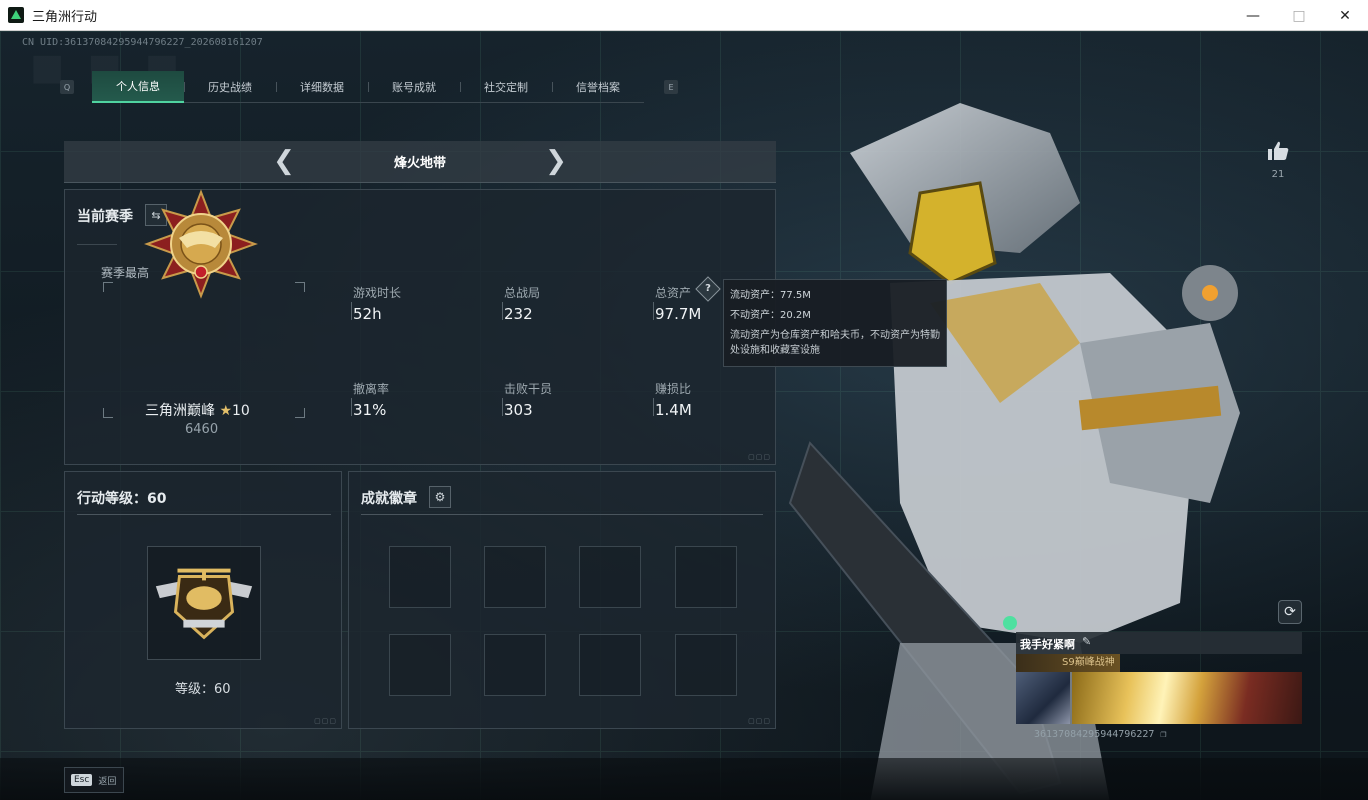 This screenshot has height=800, width=1368. Describe the element at coordinates (1094, 734) in the screenshot. I see `player-uid-text: 36137084295944796227` at that location.